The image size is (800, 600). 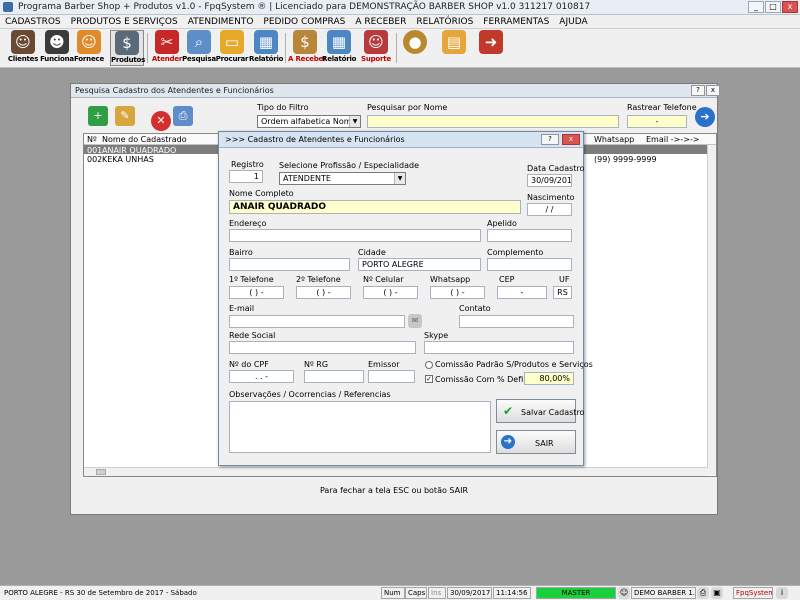 What do you see at coordinates (419, 264) in the screenshot?
I see `cidade-input: PORTO ALEGRE` at bounding box center [419, 264].